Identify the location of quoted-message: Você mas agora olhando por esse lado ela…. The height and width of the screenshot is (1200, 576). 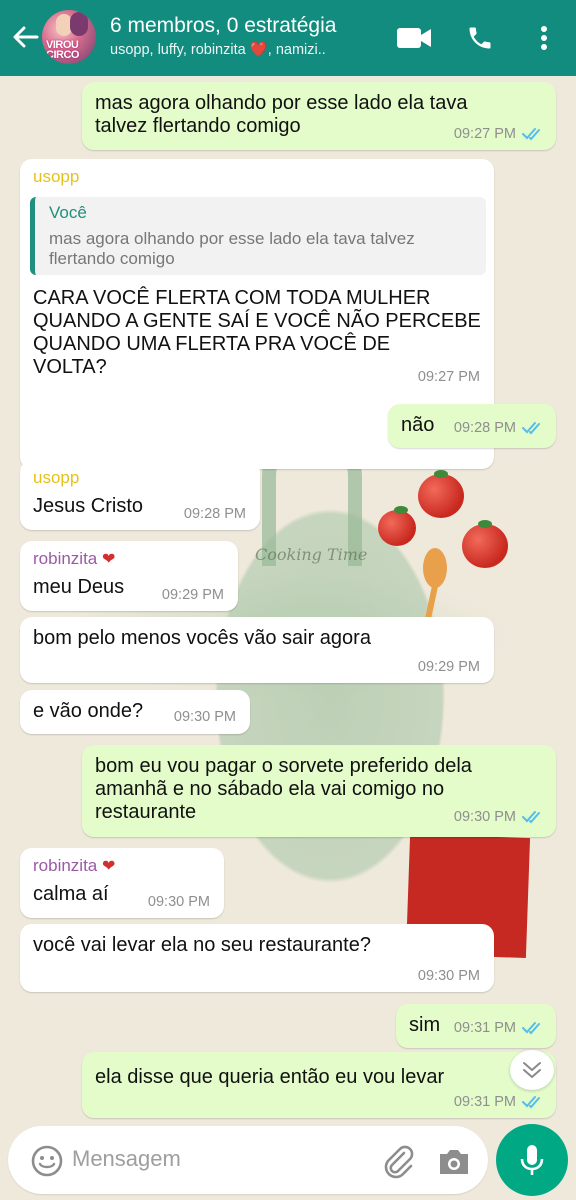
(258, 236).